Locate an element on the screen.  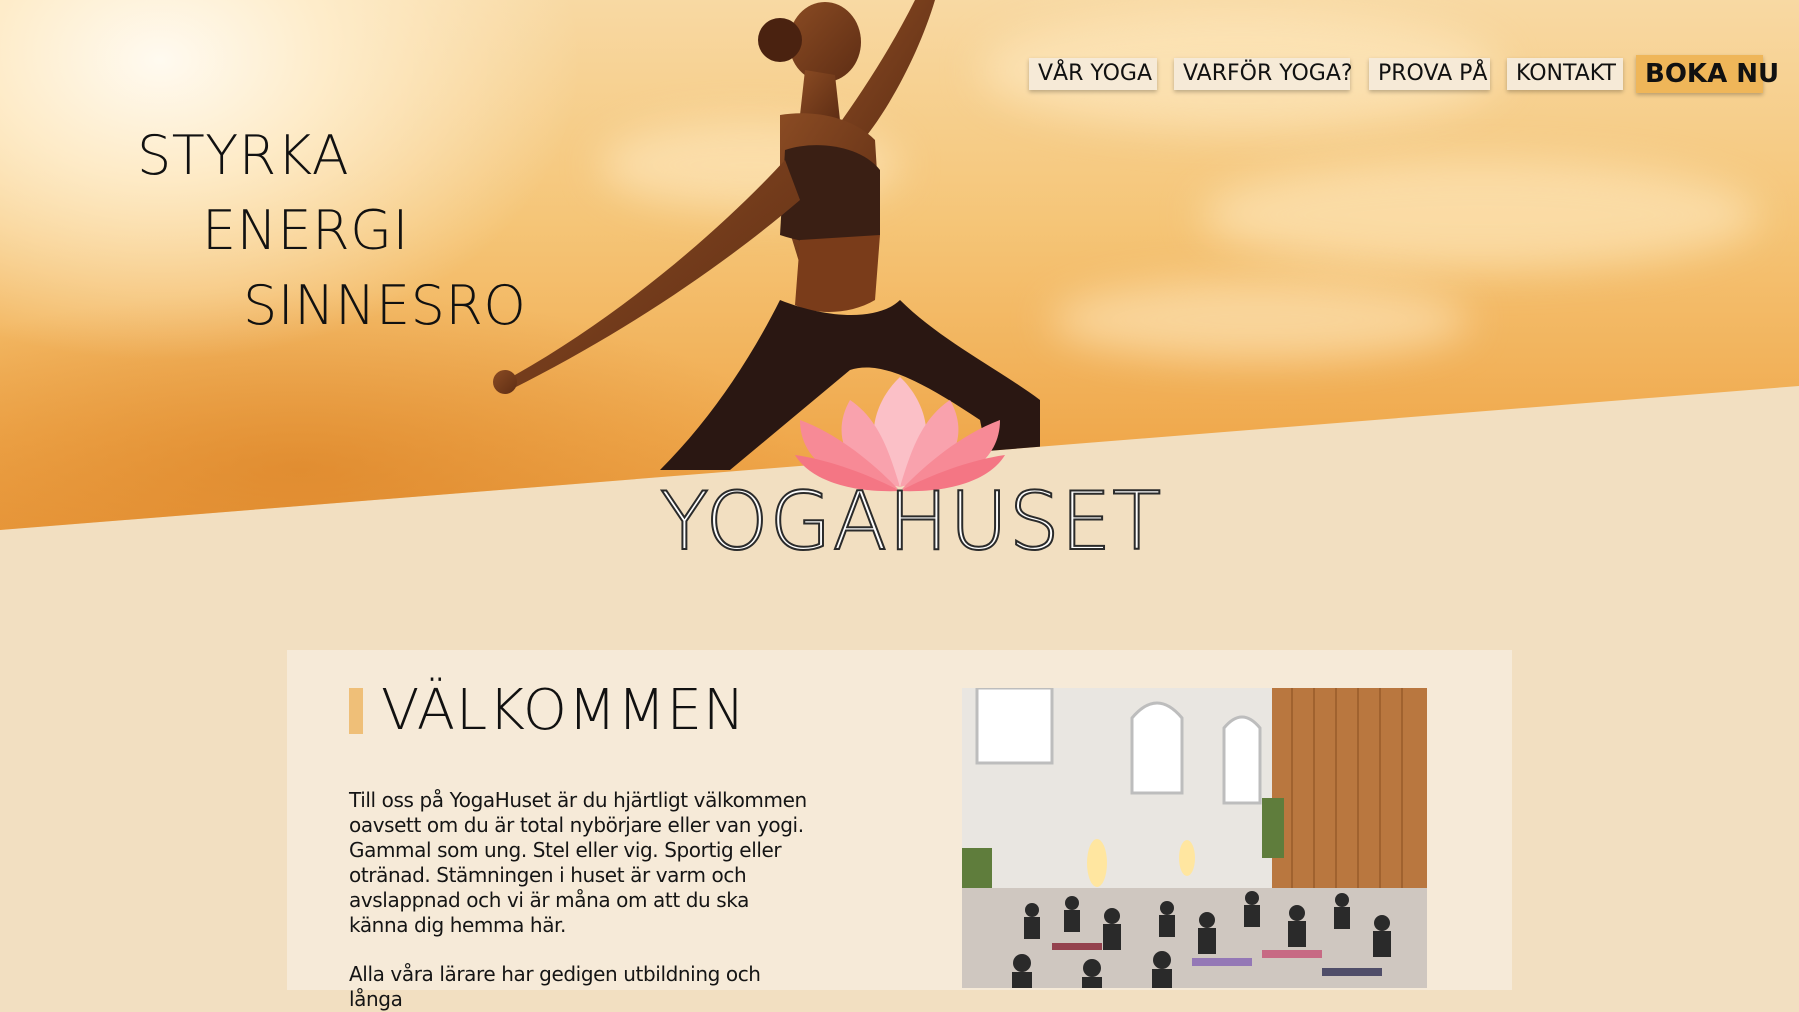
slogan-line-peace: SINNESRO is located at coordinates (385, 305).